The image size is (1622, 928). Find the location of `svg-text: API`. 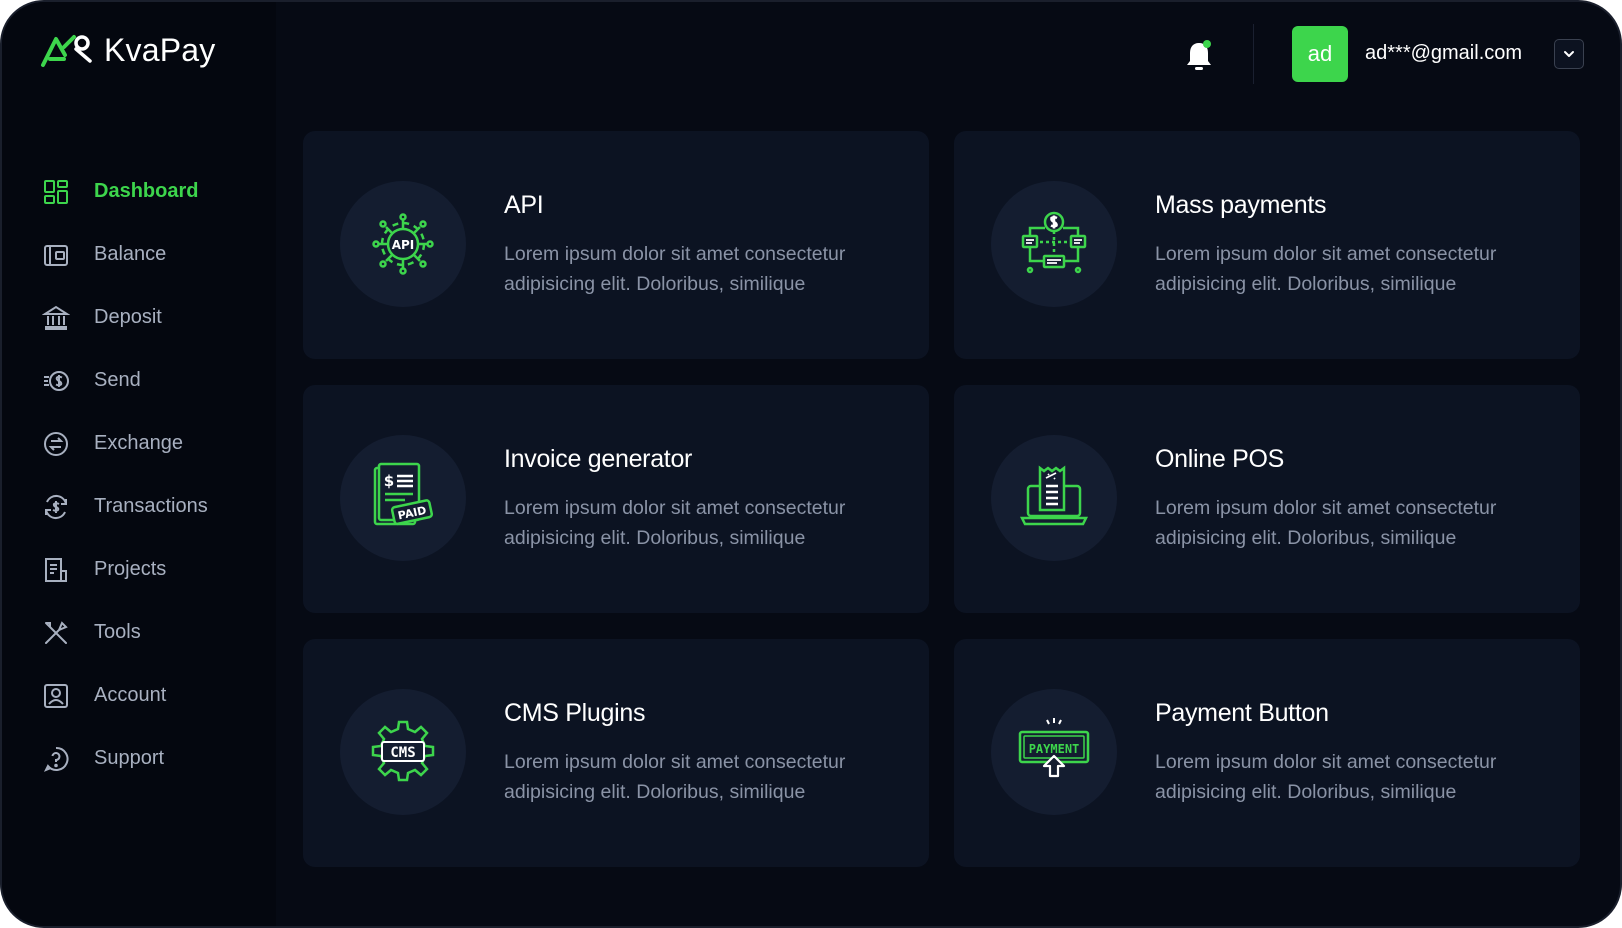

svg-text: API is located at coordinates (403, 245).